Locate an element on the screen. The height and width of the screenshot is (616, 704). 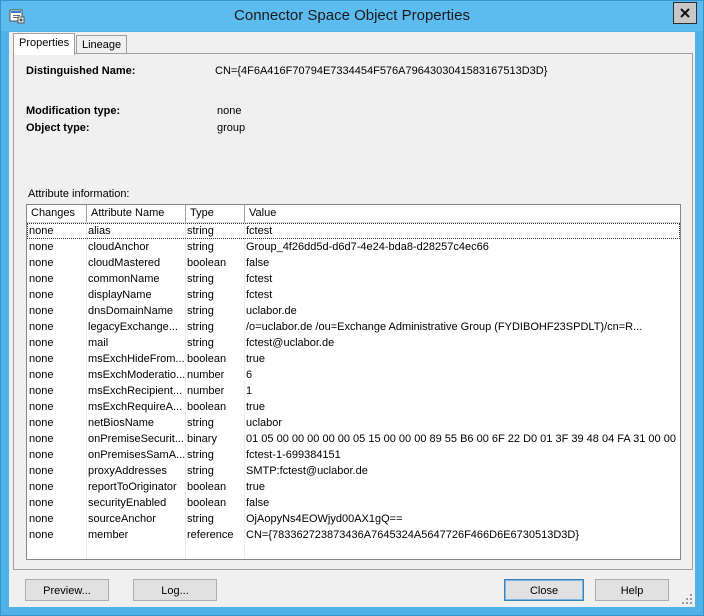
table-row: none commonName string fctest is located at coordinates (353, 279).